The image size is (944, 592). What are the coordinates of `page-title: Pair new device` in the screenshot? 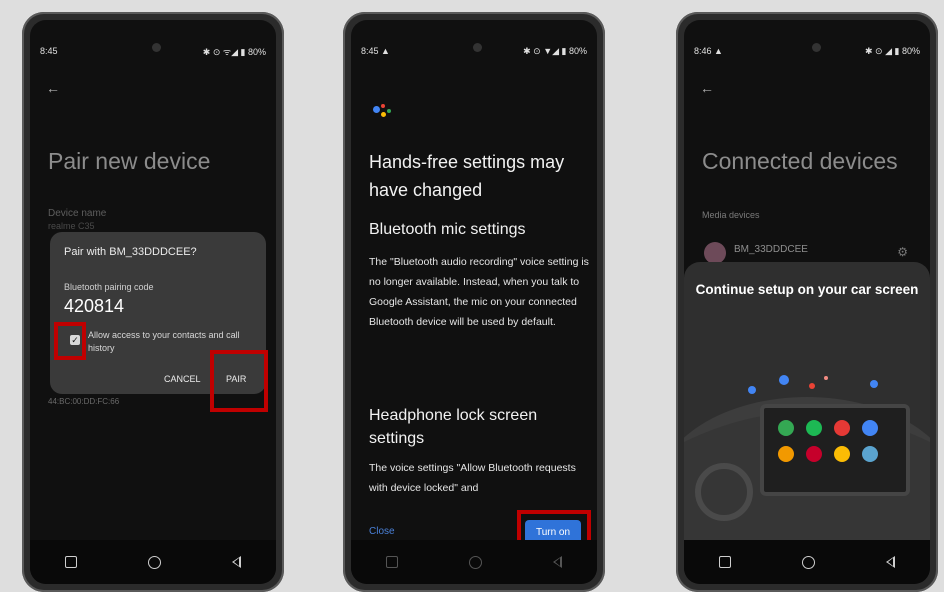 It's located at (129, 161).